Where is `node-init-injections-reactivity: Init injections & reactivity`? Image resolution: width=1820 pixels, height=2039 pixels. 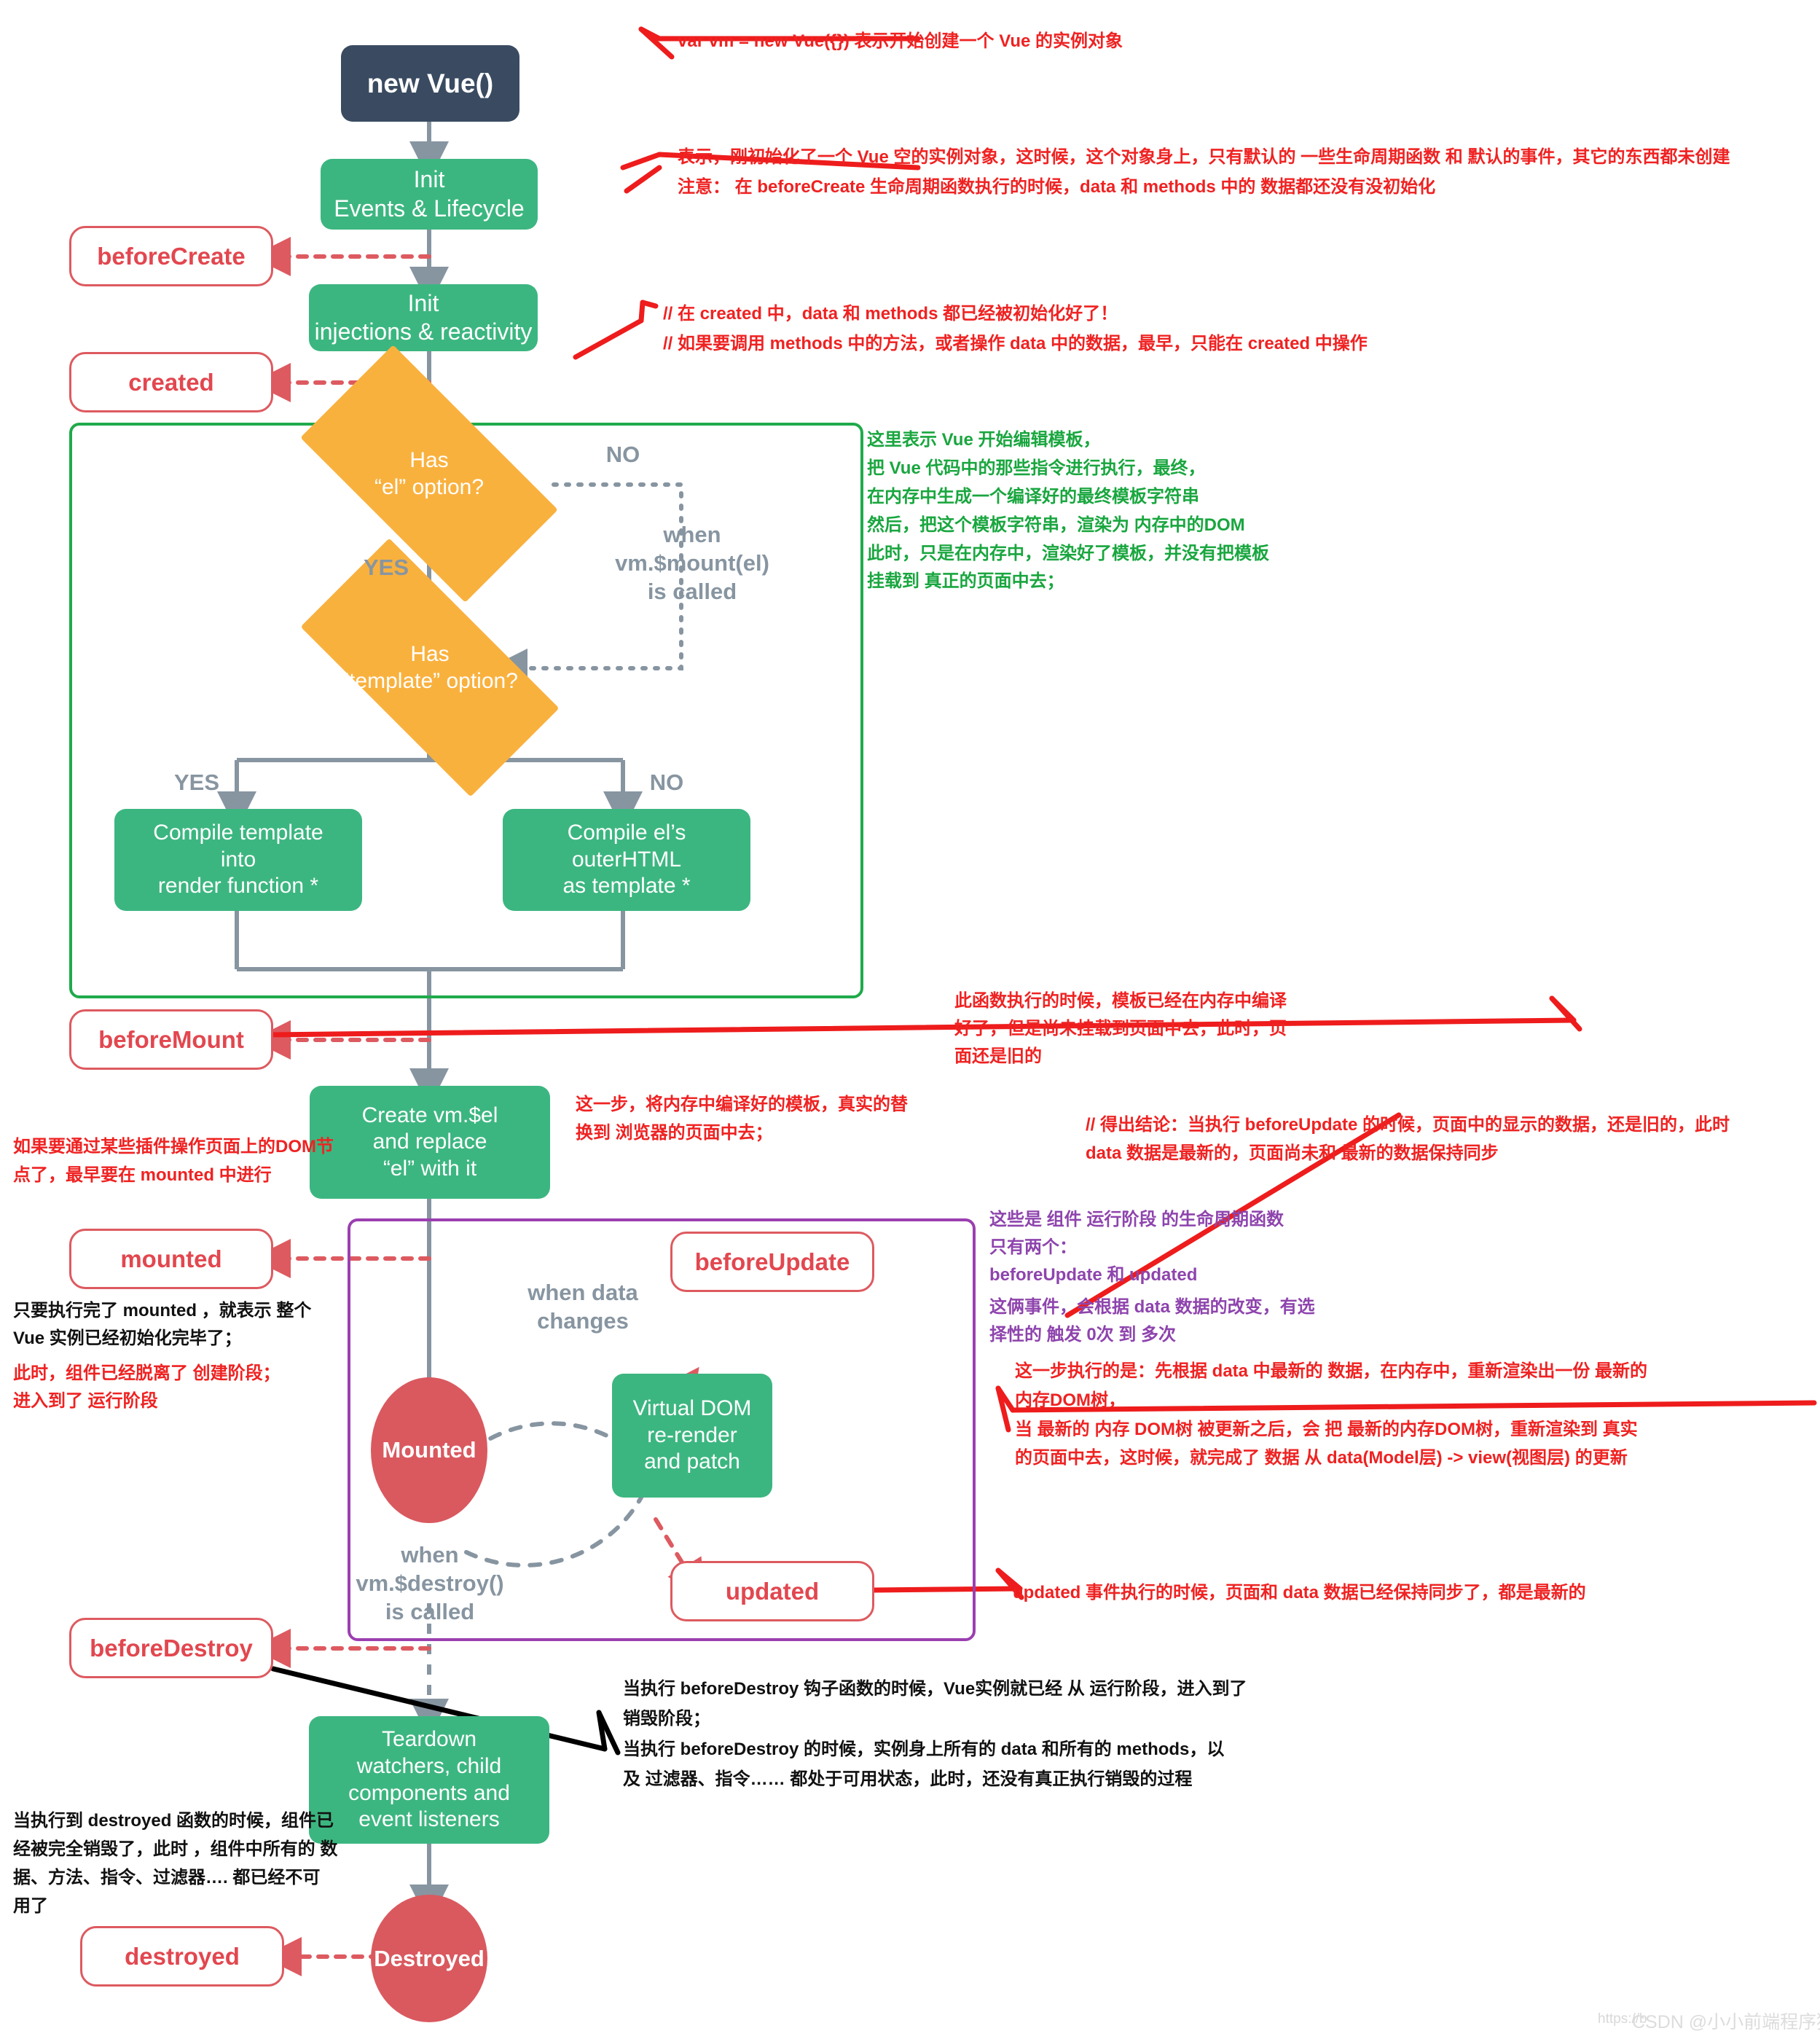
node-init-injections-reactivity: Init injections & reactivity is located at coordinates (424, 317).